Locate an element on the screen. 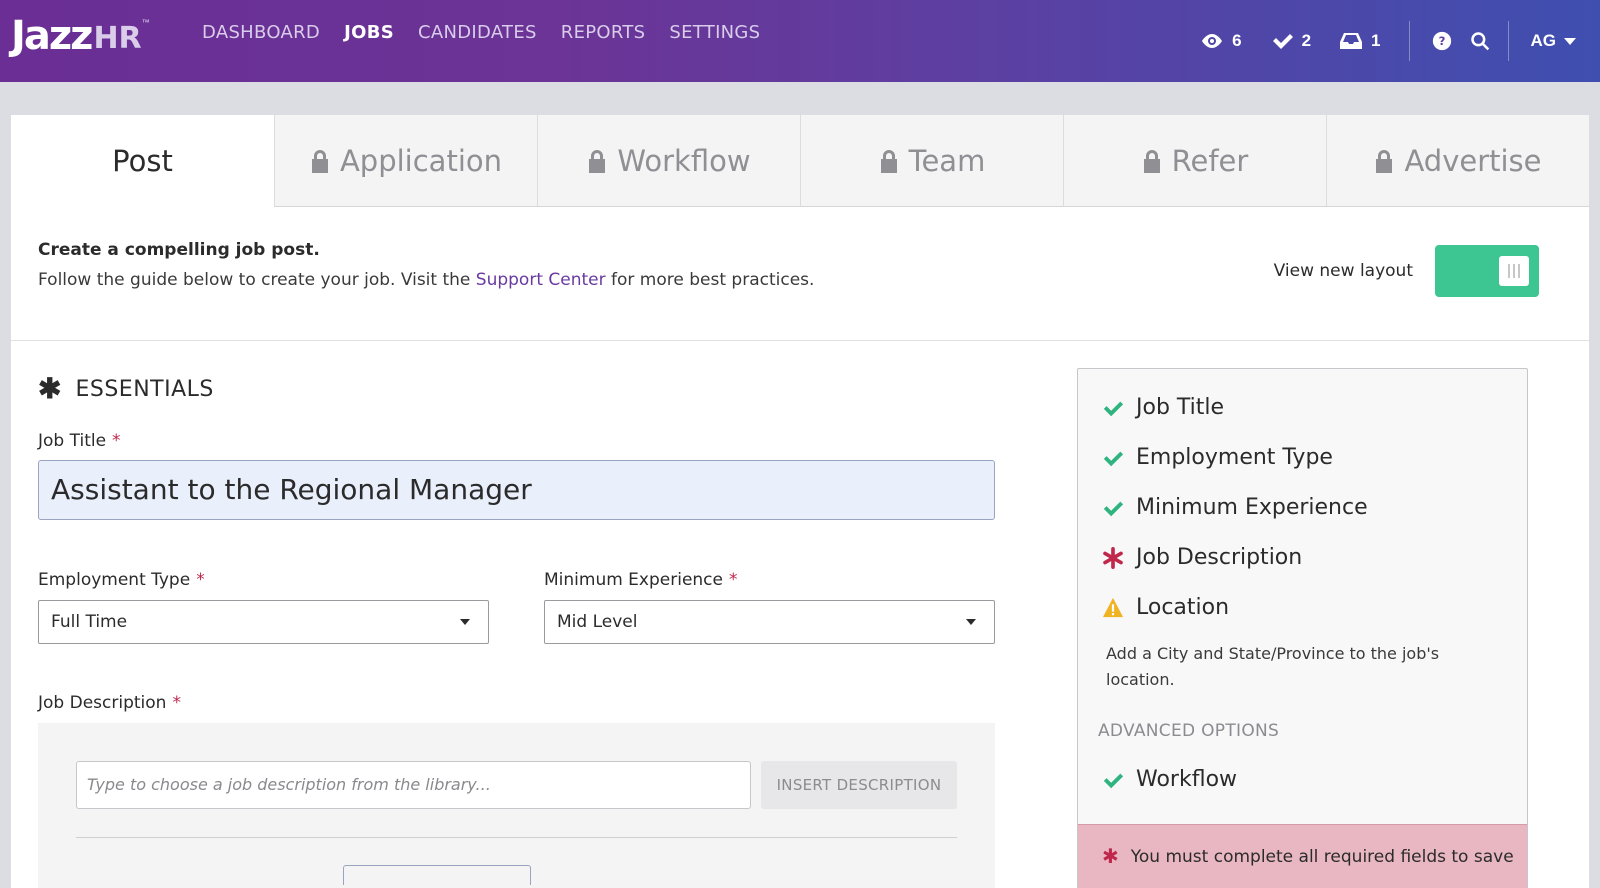 The height and width of the screenshot is (888, 1600). help-icon: ? is located at coordinates (1441, 41).